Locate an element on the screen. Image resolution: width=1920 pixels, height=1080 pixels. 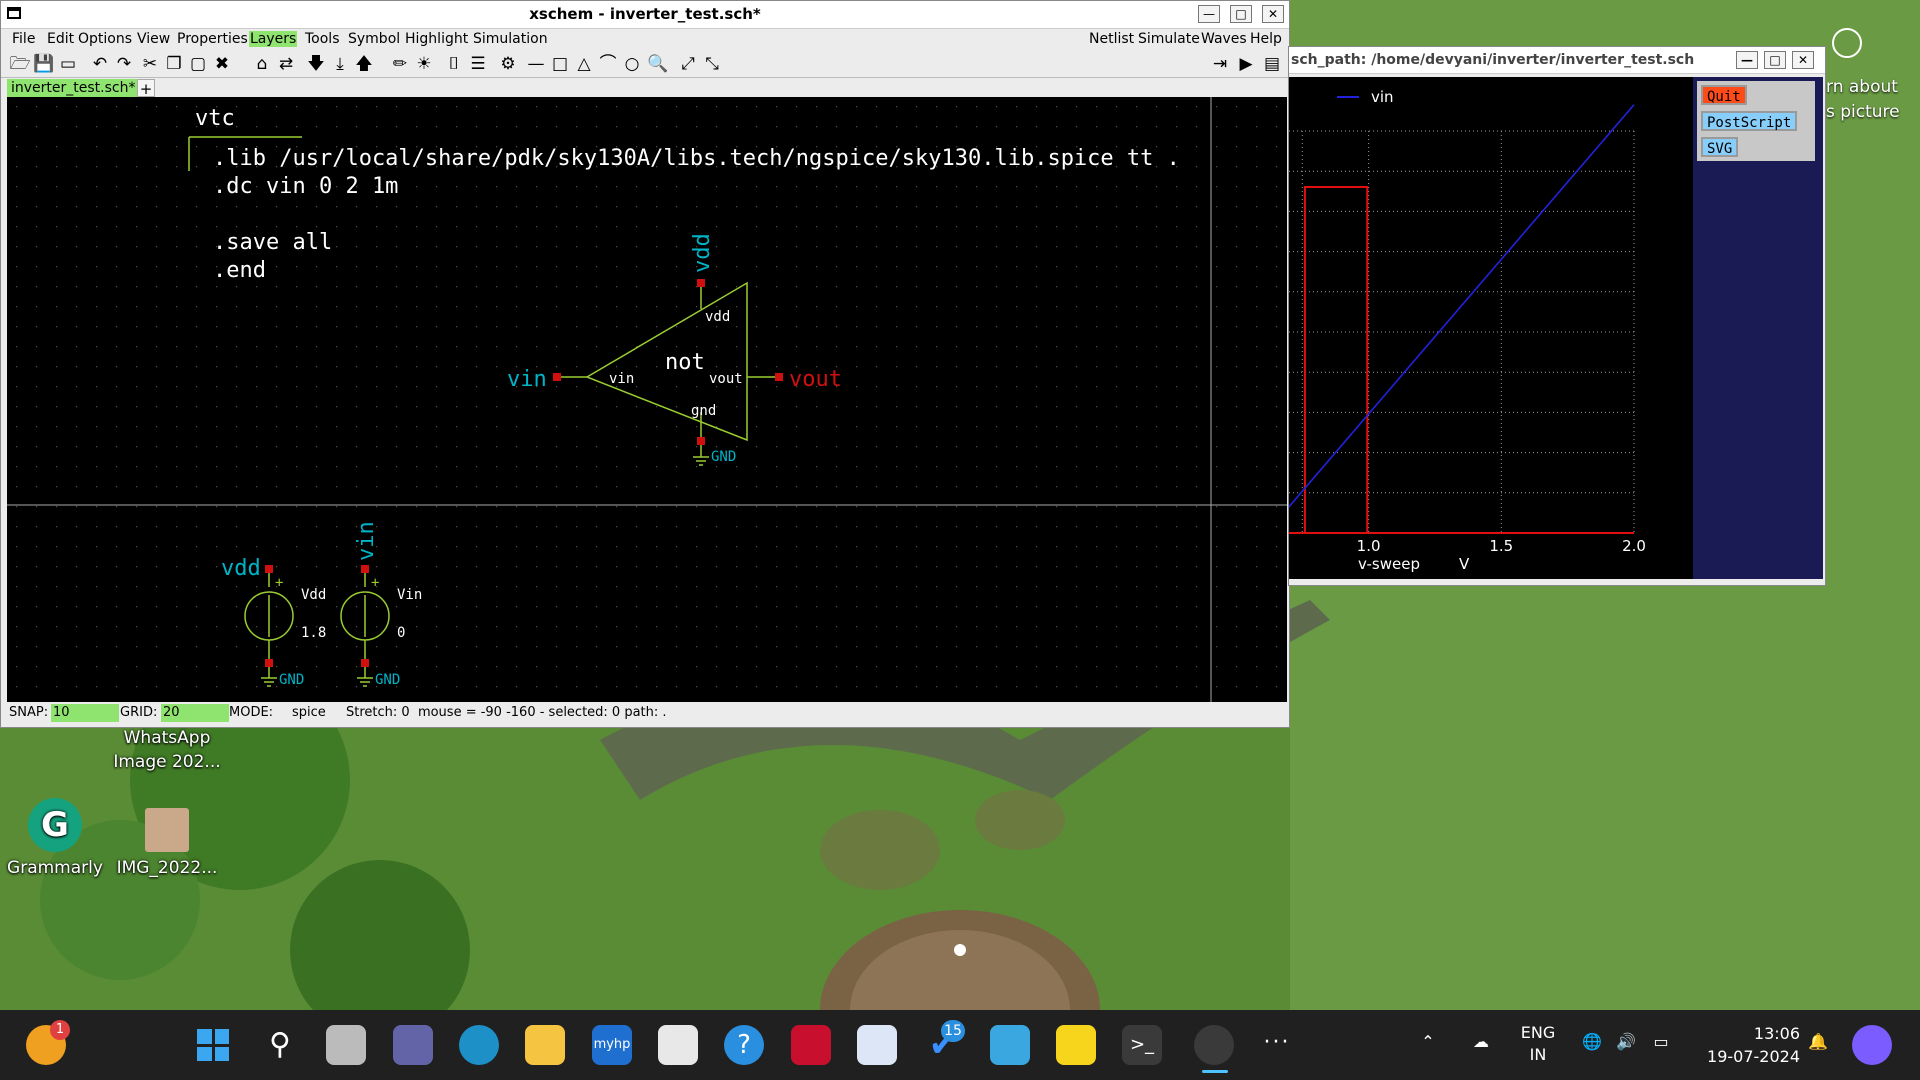
sticky-notes-icon is located at coordinates (1076, 1045).